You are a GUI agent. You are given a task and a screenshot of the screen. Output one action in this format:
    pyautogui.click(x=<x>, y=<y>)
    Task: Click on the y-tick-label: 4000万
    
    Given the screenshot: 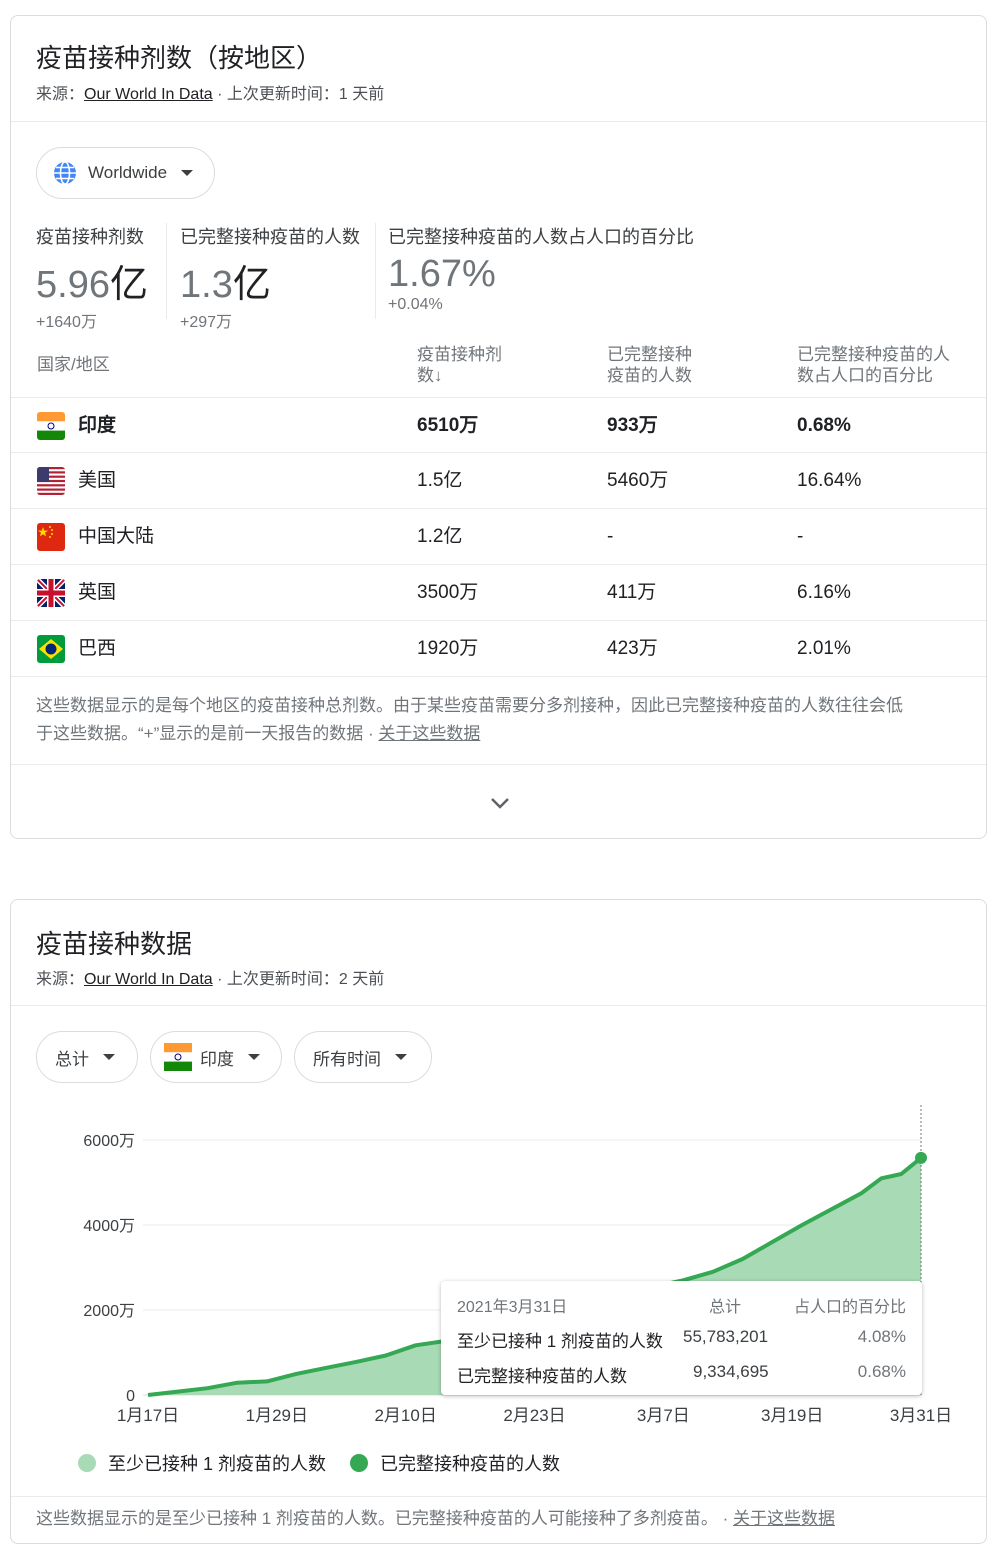 What is the action you would take?
    pyautogui.click(x=109, y=1226)
    